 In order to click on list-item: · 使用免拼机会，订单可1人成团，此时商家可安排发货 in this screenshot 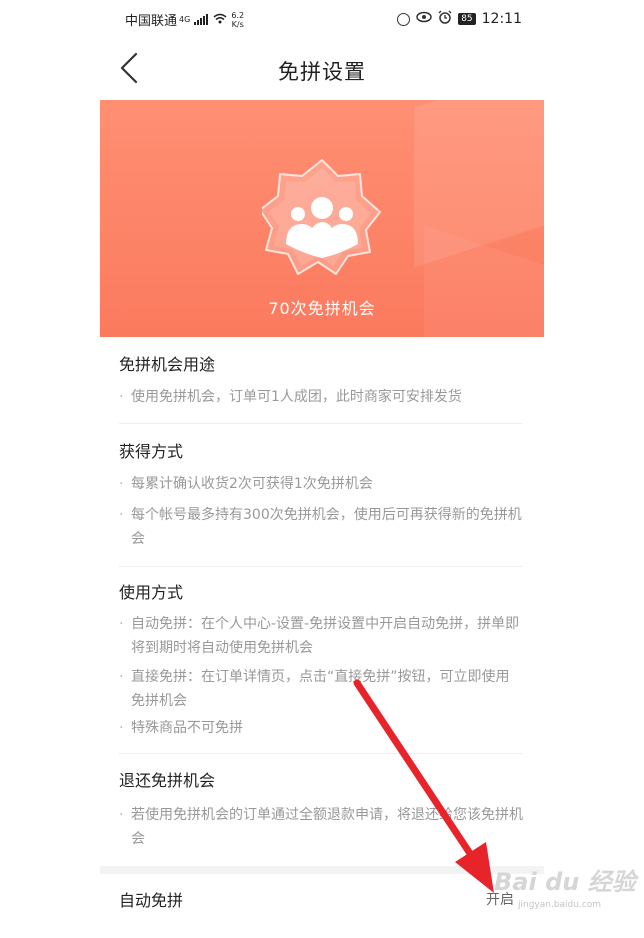, I will do `click(321, 397)`.